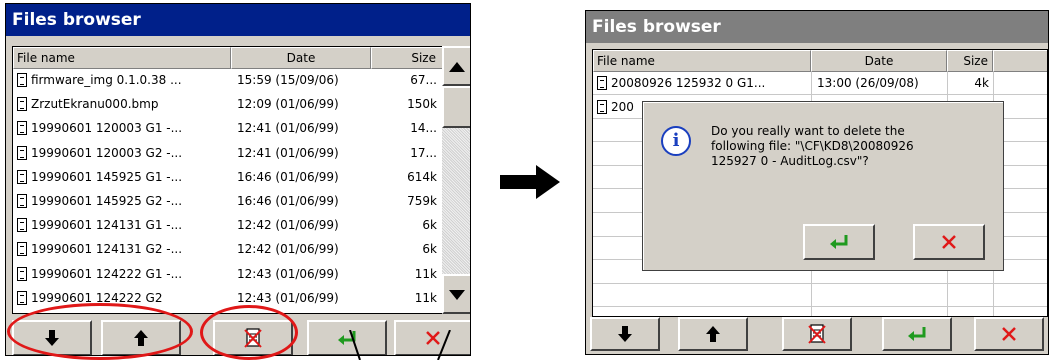 This screenshot has height=360, width=1052. Describe the element at coordinates (456, 107) in the screenshot. I see `scroll-thumb` at that location.